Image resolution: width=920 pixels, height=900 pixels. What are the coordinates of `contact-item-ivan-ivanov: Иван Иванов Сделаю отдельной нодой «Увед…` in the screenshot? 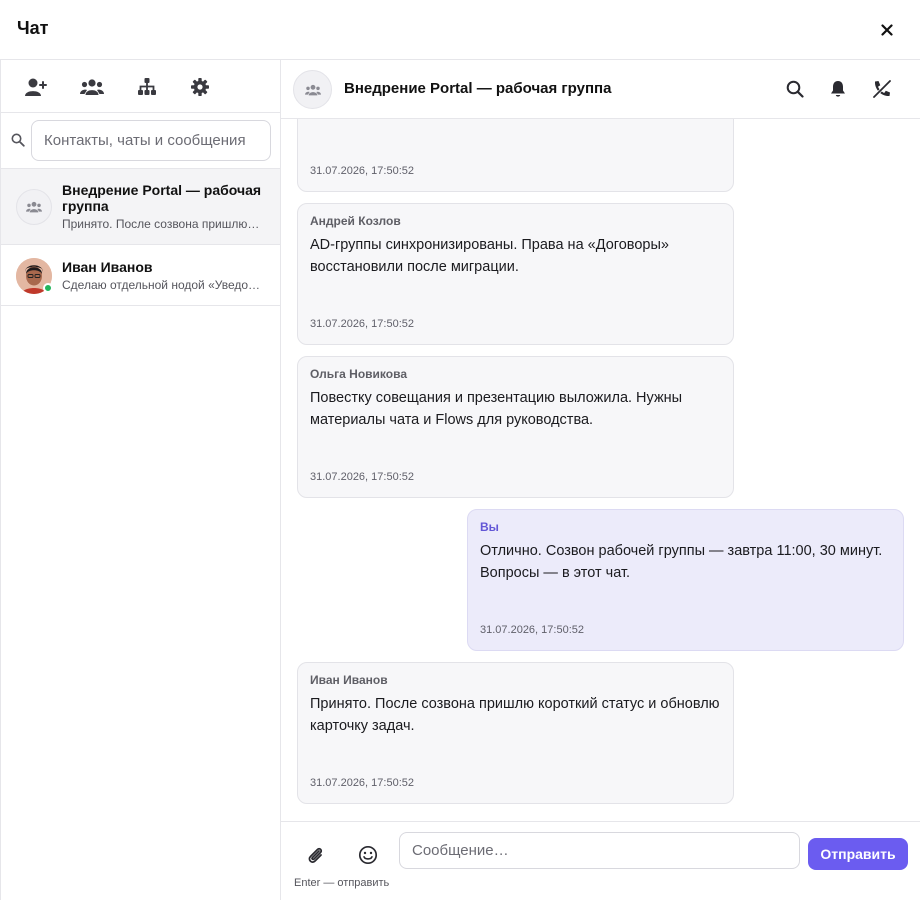 It's located at (140, 275).